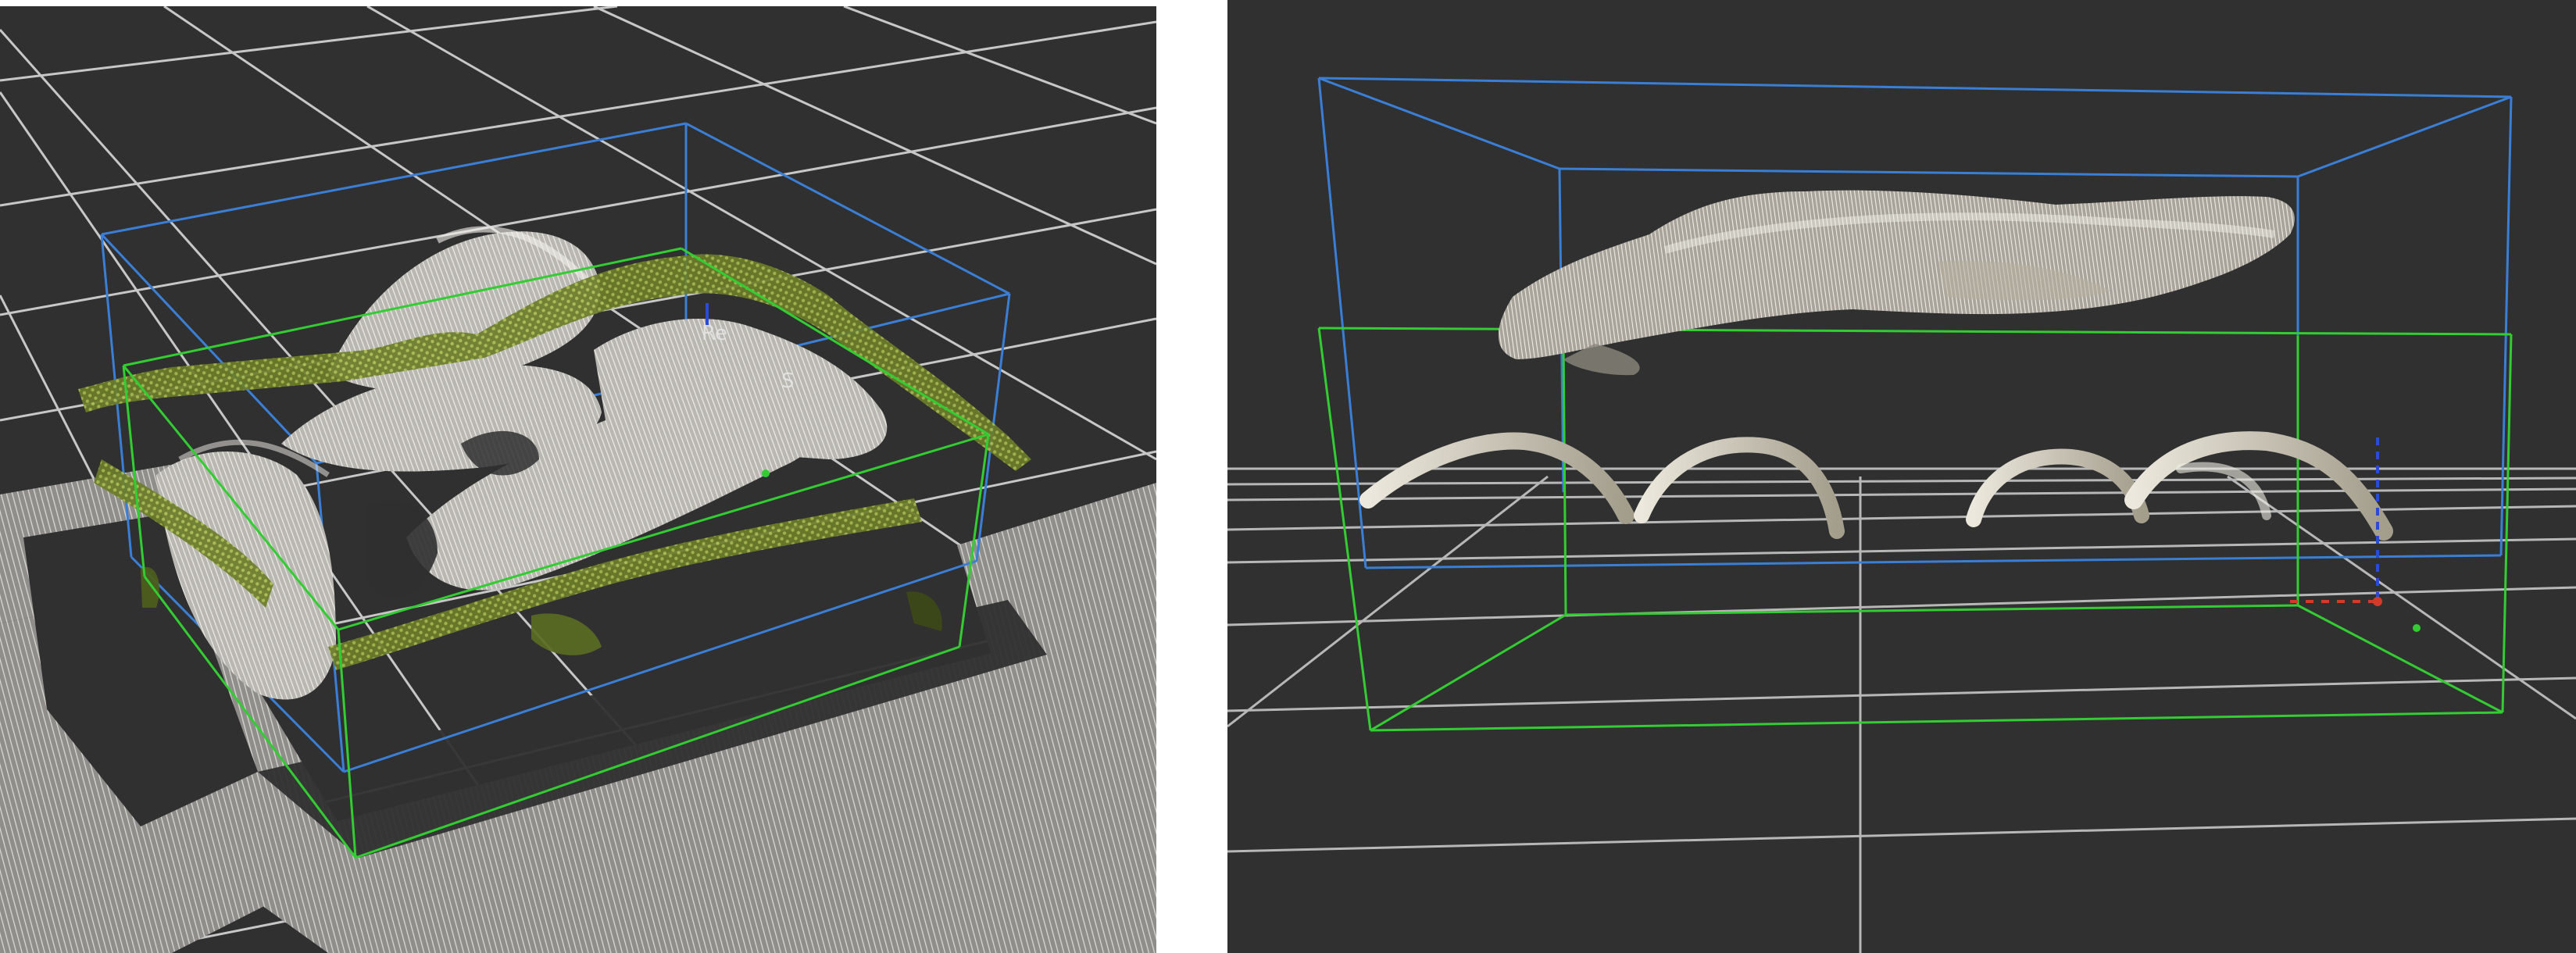 The height and width of the screenshot is (953, 2576). What do you see at coordinates (1897, 283) in the screenshot?
I see `upper-mound-point-cloud` at bounding box center [1897, 283].